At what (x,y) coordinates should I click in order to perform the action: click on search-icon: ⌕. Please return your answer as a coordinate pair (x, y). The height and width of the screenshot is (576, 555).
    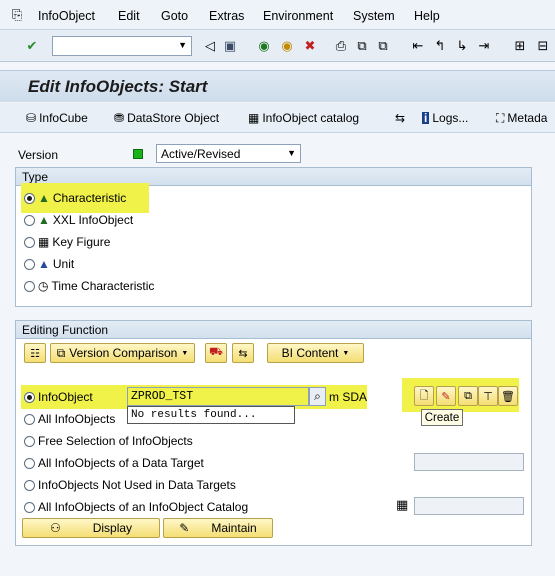
    Looking at the image, I should click on (317, 396).